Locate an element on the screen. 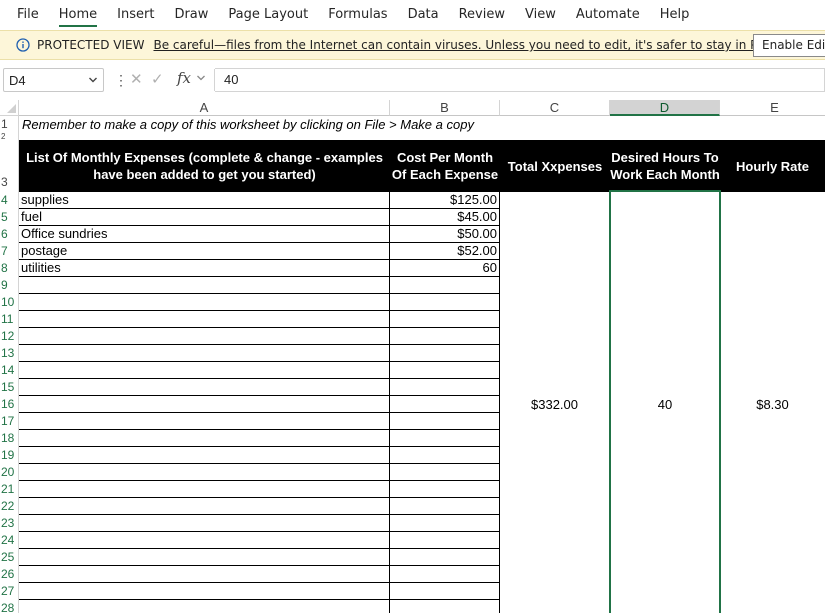 The height and width of the screenshot is (613, 825). row-header-1: 1 is located at coordinates (9, 124).